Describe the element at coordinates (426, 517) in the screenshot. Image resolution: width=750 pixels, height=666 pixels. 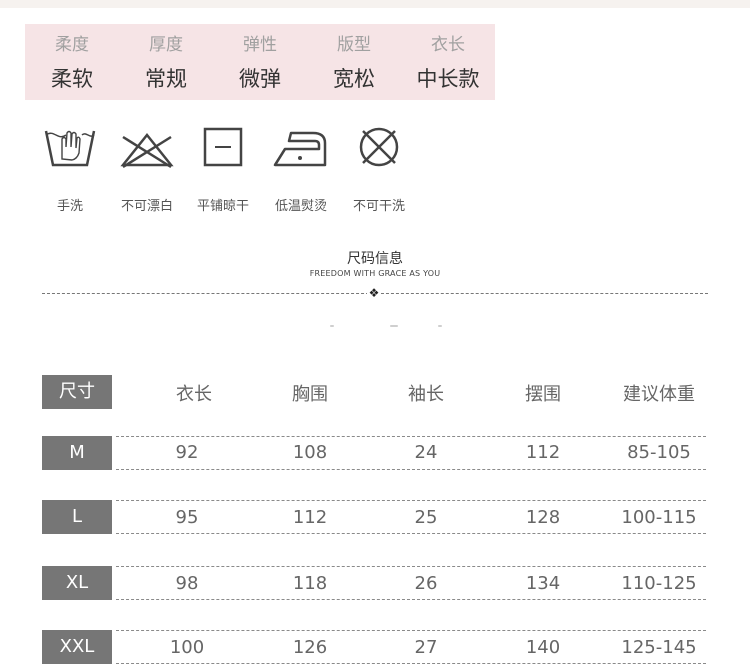
I see `table-cell: 25` at that location.